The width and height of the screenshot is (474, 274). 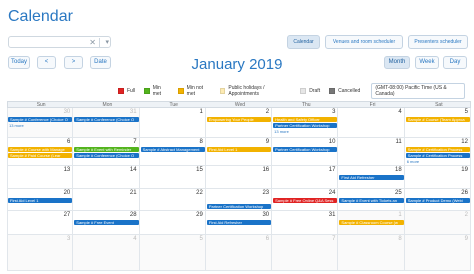 I want to click on weekday-header: Sun Mon Tue Wed Thu Fri Sat, so click(x=239, y=104).